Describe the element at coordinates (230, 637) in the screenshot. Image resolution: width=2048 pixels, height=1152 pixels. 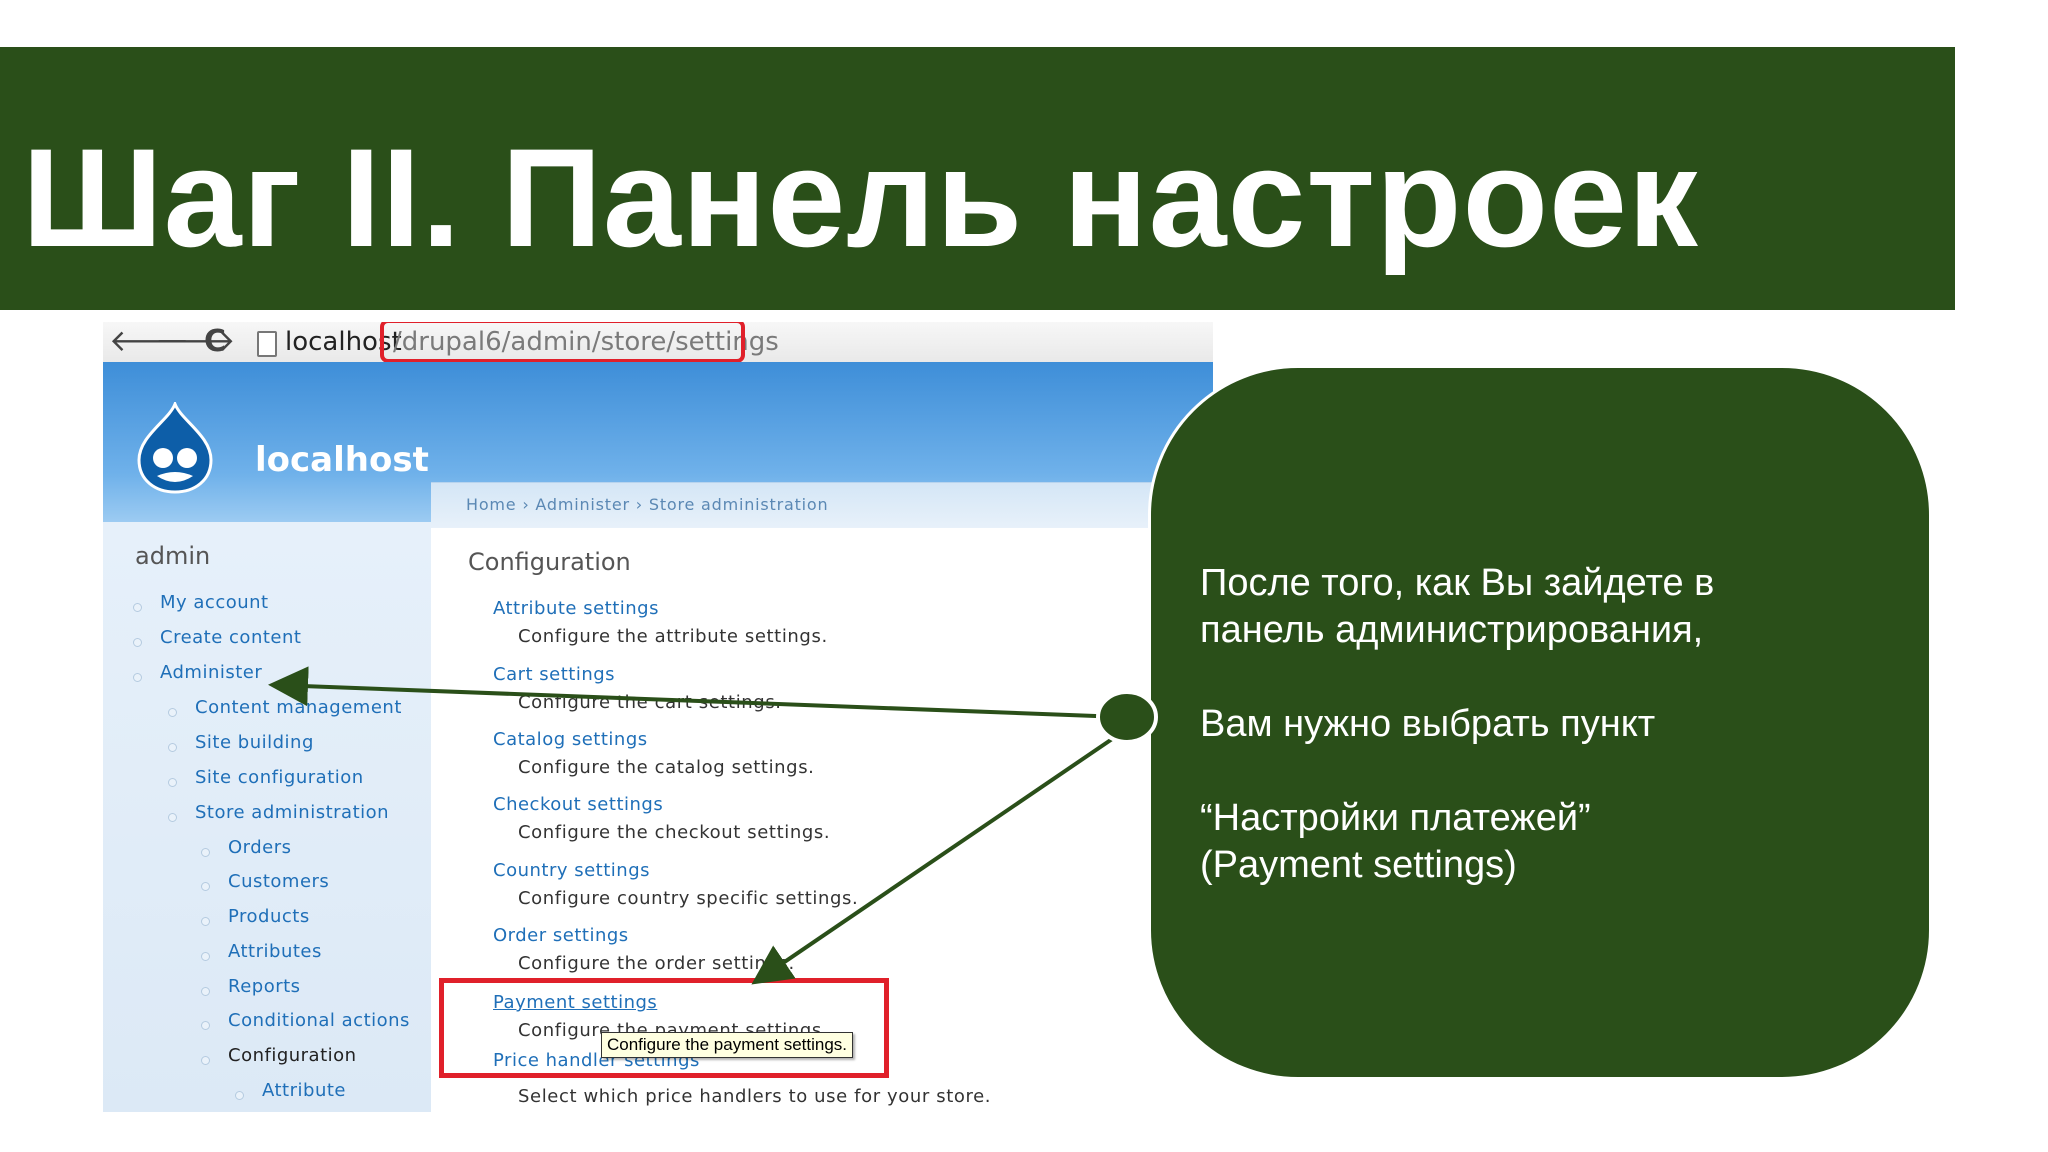
I see `sidebar-item-create-content: Create content` at that location.